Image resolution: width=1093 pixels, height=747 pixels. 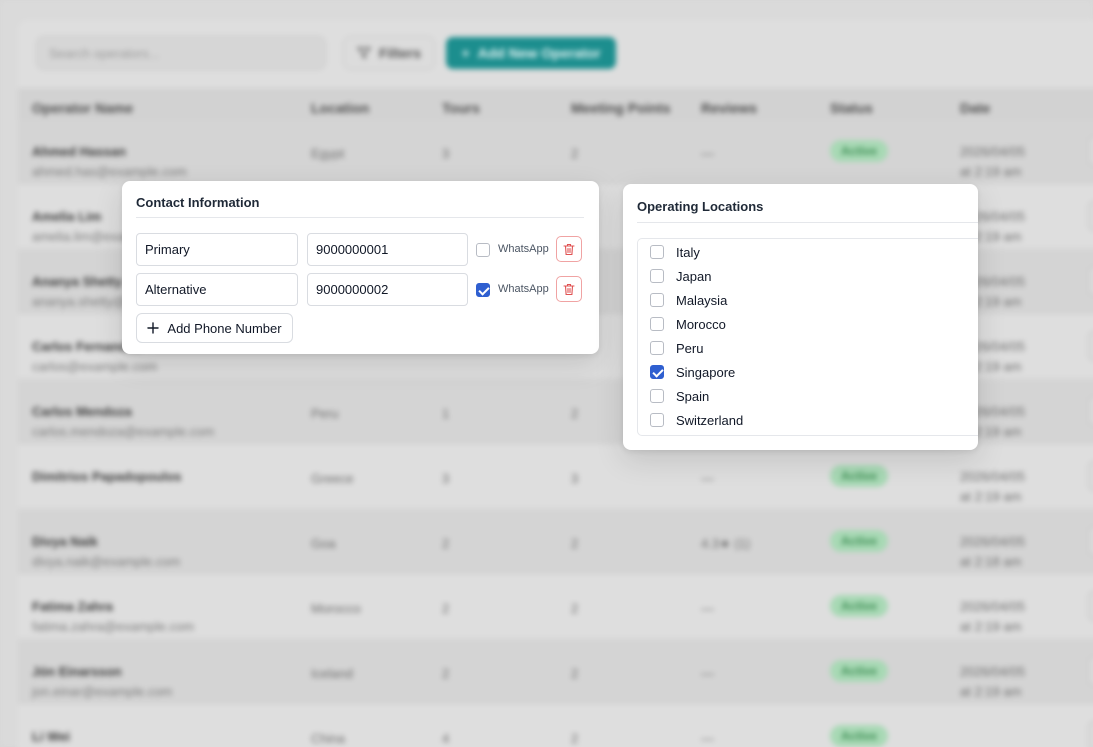 What do you see at coordinates (363, 53) in the screenshot?
I see `filter-icon` at bounding box center [363, 53].